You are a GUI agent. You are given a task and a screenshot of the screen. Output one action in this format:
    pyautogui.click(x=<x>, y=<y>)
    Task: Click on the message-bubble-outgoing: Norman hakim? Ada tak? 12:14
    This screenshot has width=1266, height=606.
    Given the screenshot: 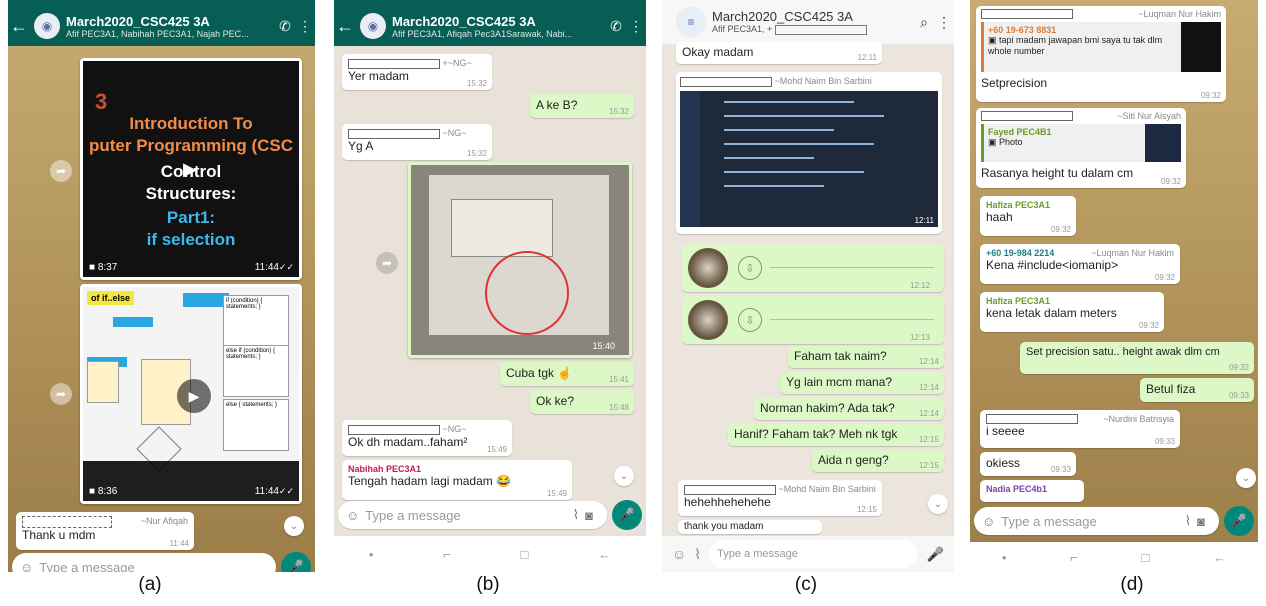 What is the action you would take?
    pyautogui.click(x=849, y=409)
    